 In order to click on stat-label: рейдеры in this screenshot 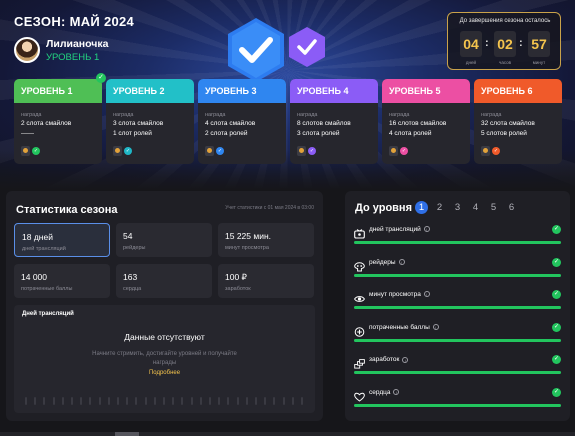, I will do `click(134, 248)`.